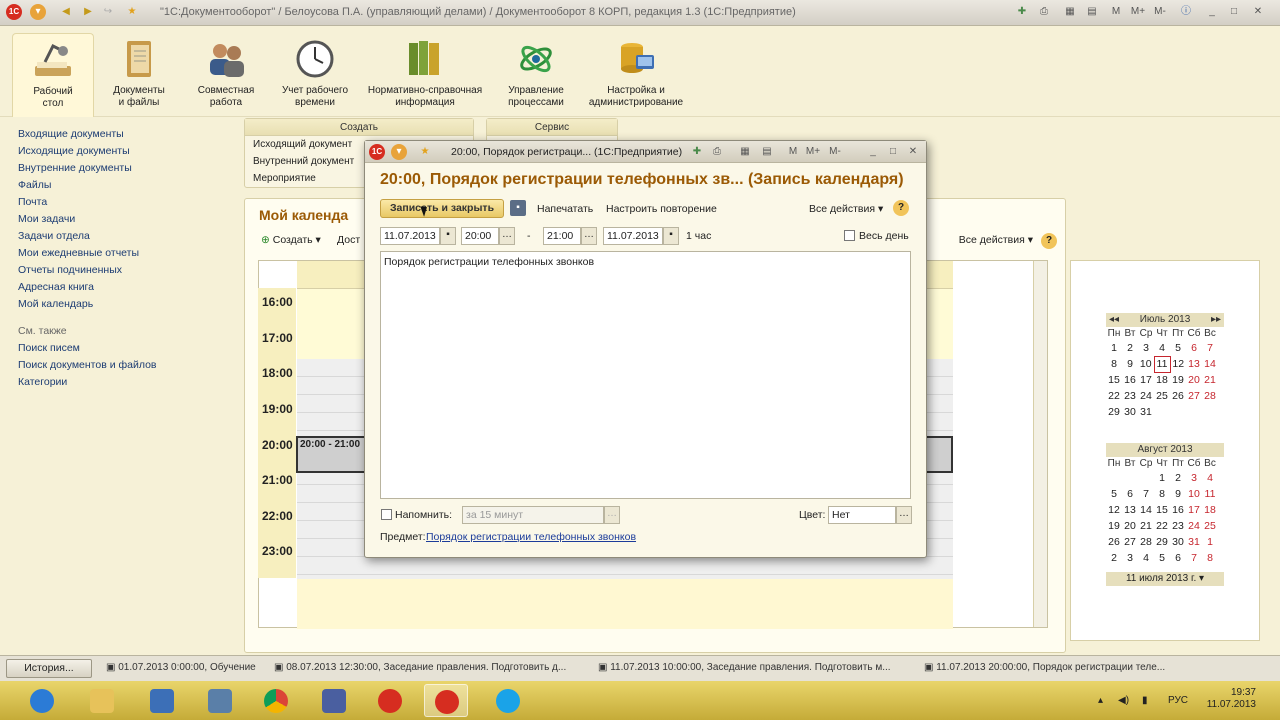 This screenshot has width=1280, height=720. I want to click on section-documents: Документы и файлы, so click(139, 75).